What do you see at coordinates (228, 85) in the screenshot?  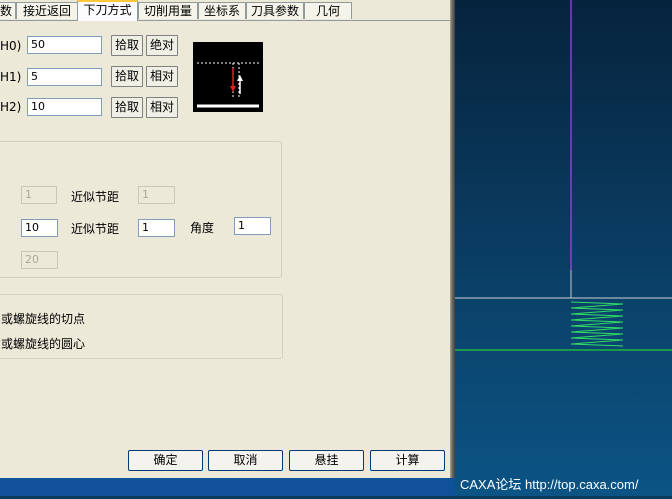 I see `plunge-diagram-icon` at bounding box center [228, 85].